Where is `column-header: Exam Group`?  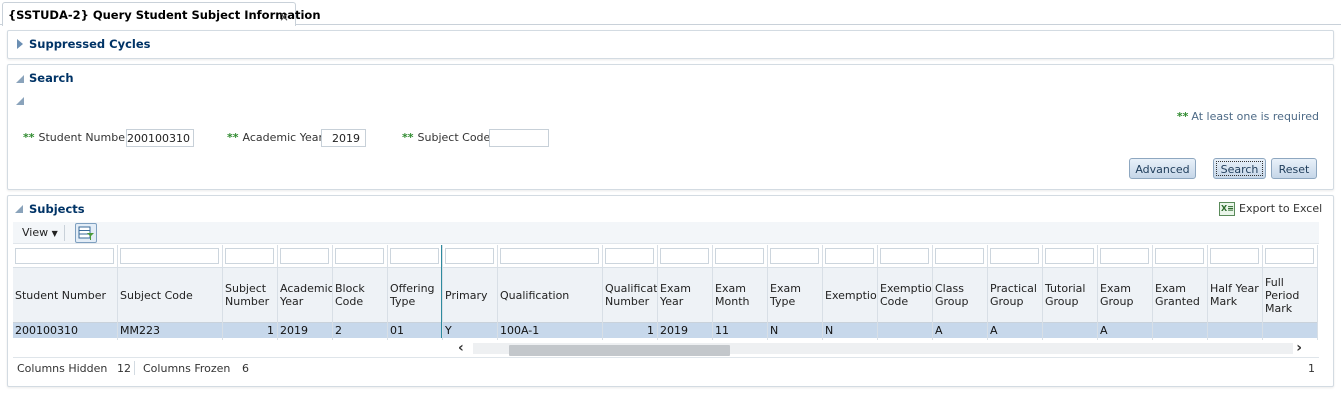 column-header: Exam Group is located at coordinates (1125, 295).